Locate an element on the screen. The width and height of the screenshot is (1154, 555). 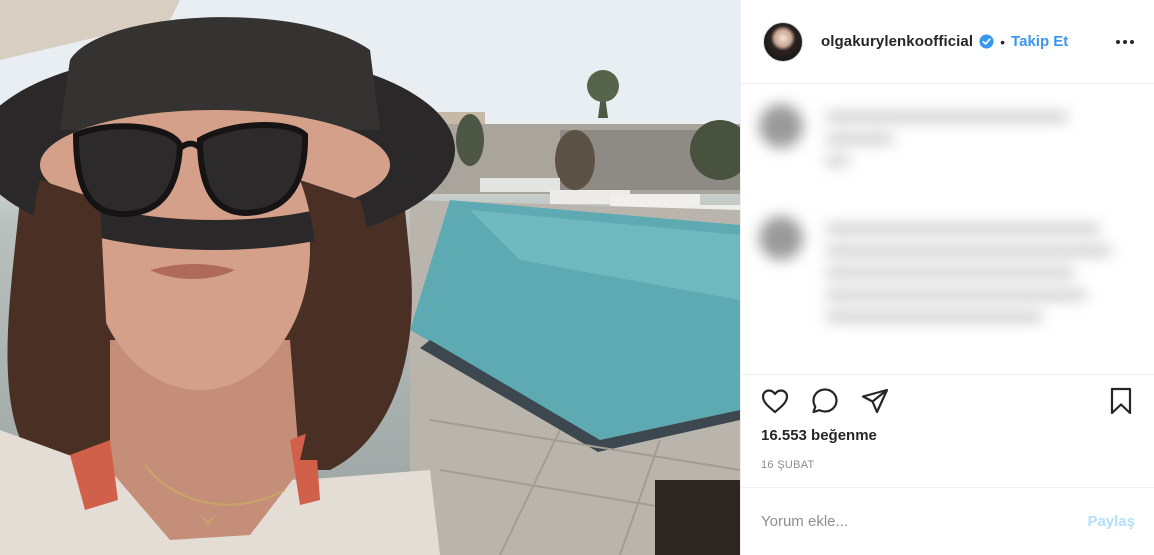
follow-button: Takip Et is located at coordinates (1039, 41).